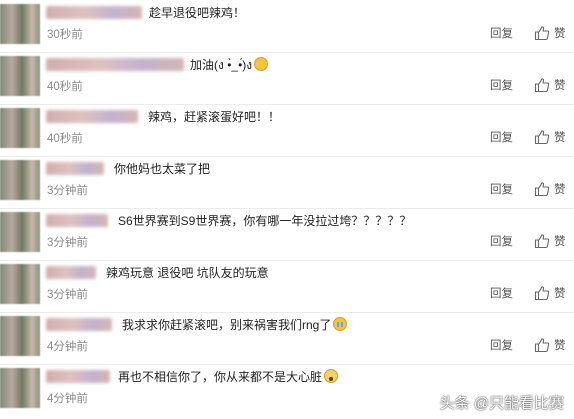 The height and width of the screenshot is (419, 574). Describe the element at coordinates (287, 78) in the screenshot. I see `comment-row: 加油(ง •̀_•́)ง 40秒前 回复 赞` at that location.